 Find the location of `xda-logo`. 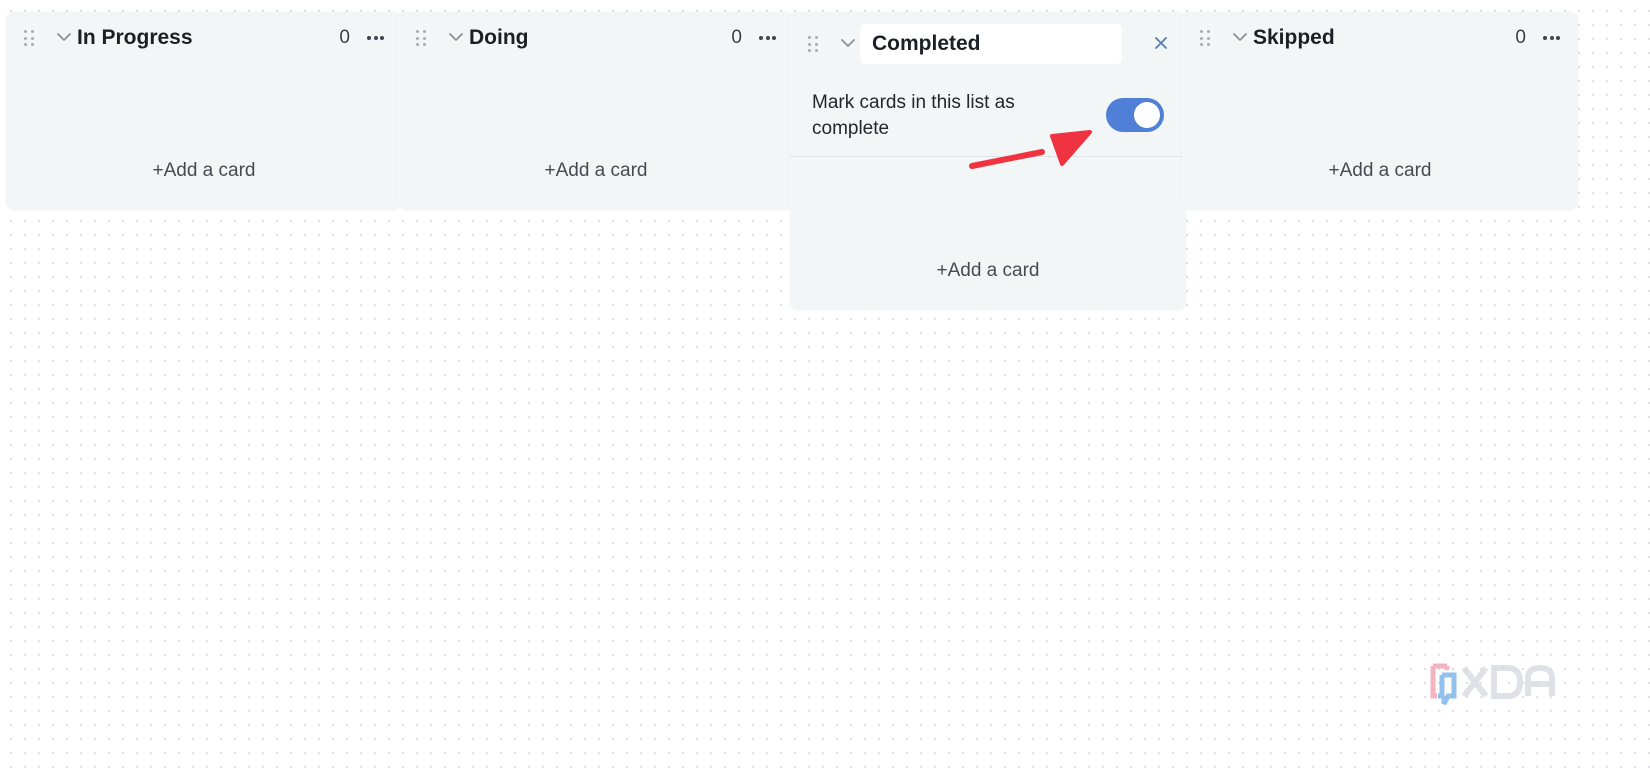

xda-logo is located at coordinates (1492, 684).